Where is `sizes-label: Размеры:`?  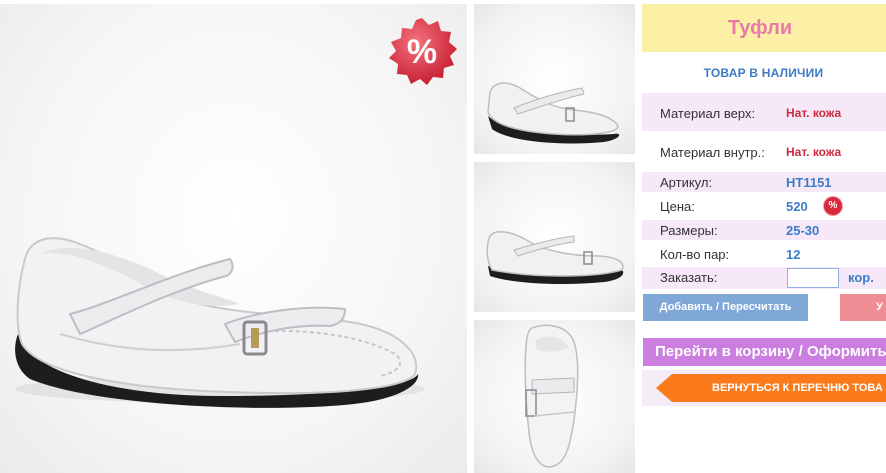 sizes-label: Размеры: is located at coordinates (689, 230).